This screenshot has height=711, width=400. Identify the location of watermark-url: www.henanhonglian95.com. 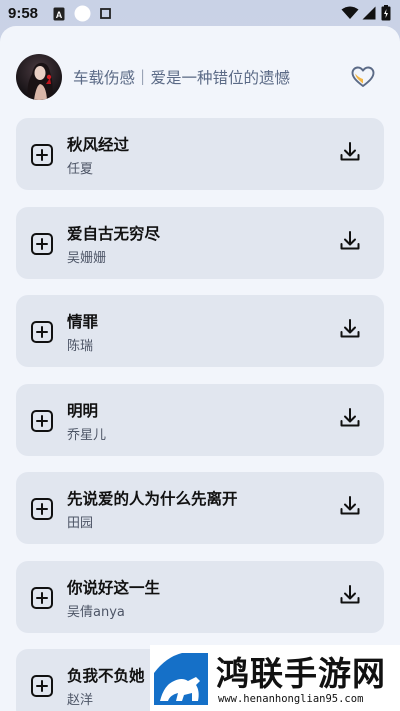
(291, 699).